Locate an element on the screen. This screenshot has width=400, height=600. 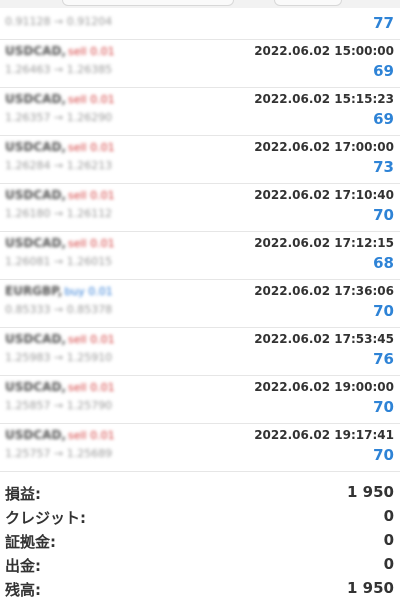
summary-row-credit: クレジット: 0 is located at coordinates (200, 516).